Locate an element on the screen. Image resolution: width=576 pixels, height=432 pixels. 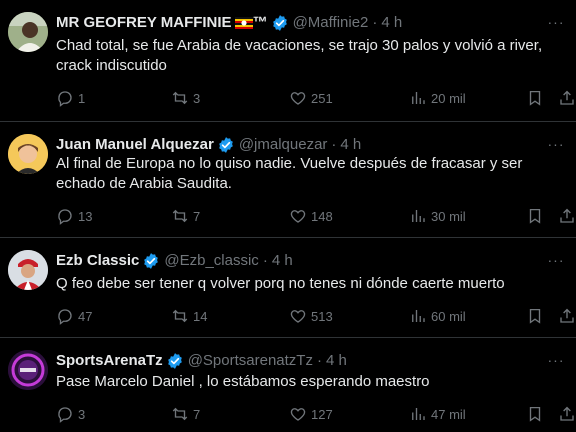
display-name: SportsArenaTz is located at coordinates (109, 361).